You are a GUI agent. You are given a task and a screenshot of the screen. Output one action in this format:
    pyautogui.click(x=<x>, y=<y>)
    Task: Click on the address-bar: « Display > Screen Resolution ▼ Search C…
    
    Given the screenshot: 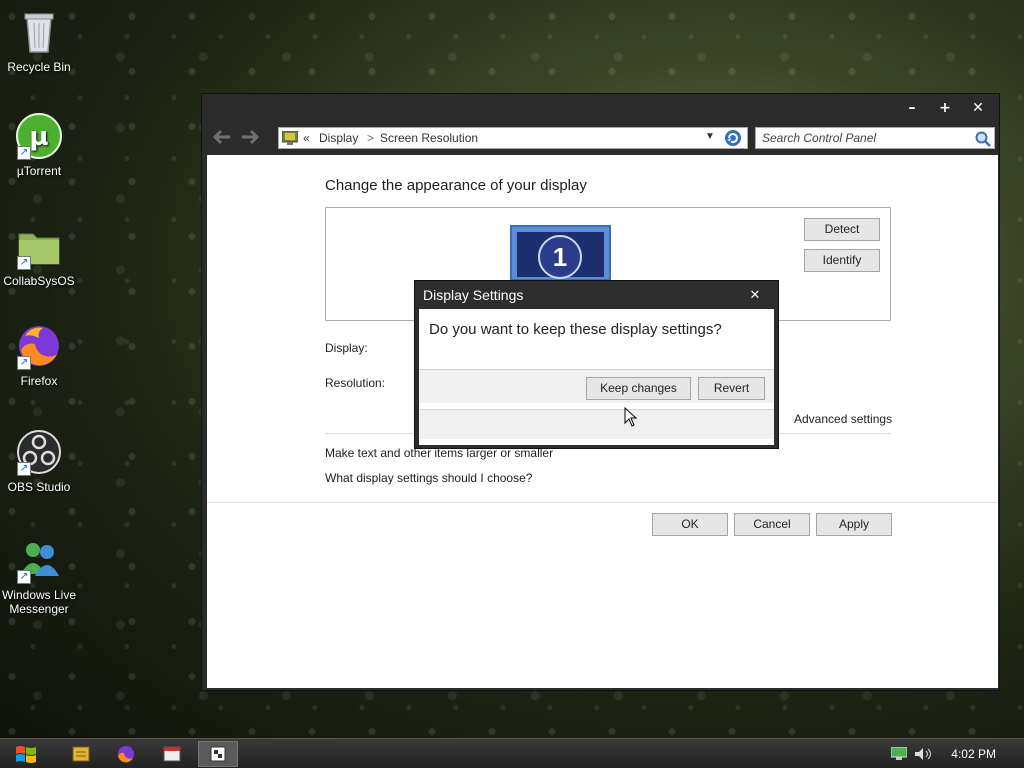 What is the action you would take?
    pyautogui.click(x=600, y=138)
    